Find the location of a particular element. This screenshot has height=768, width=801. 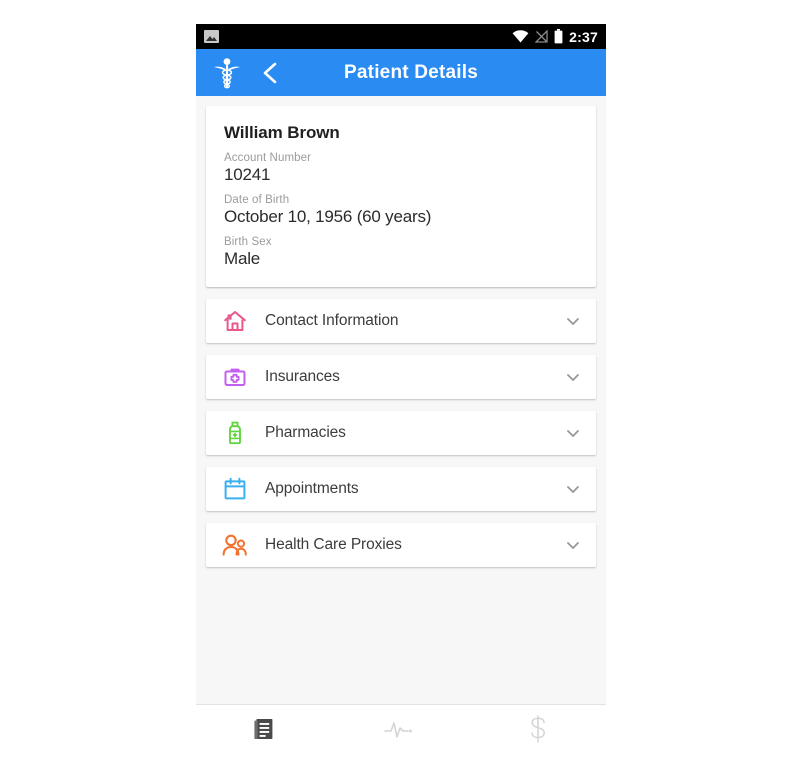

house-icon is located at coordinates (235, 321).